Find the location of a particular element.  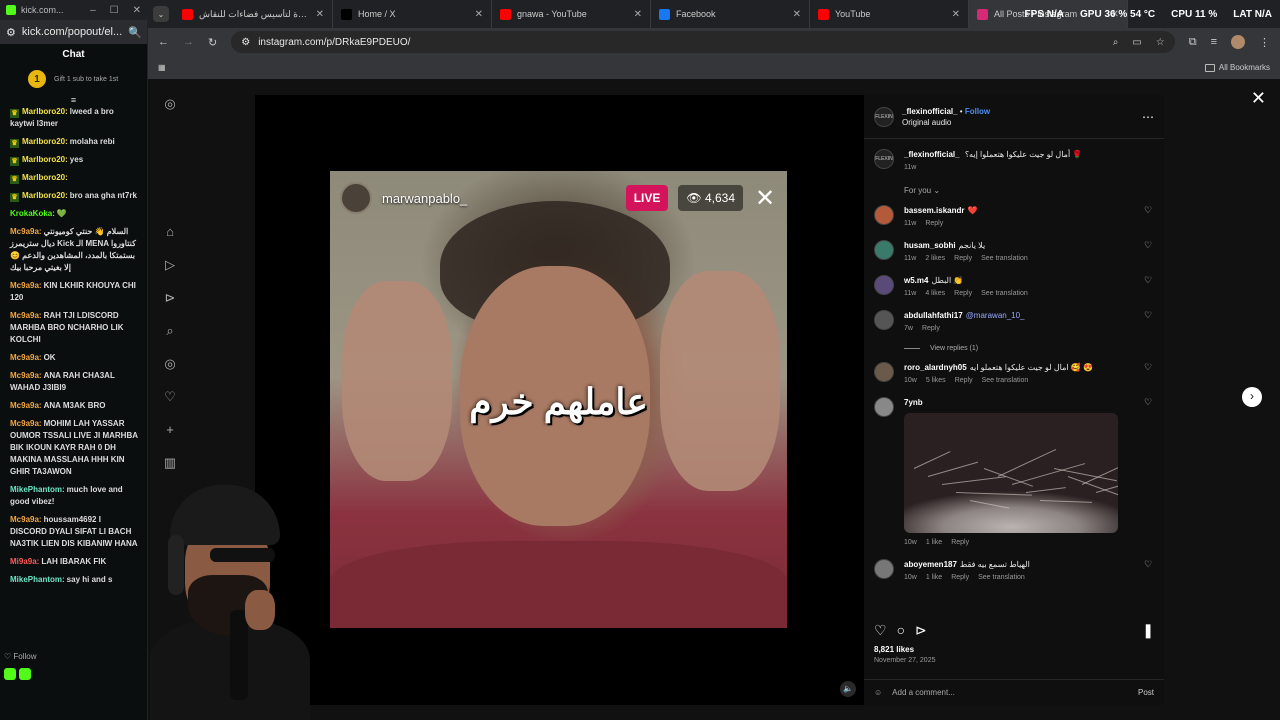

more-options-icon: ⋯ is located at coordinates (1148, 117).